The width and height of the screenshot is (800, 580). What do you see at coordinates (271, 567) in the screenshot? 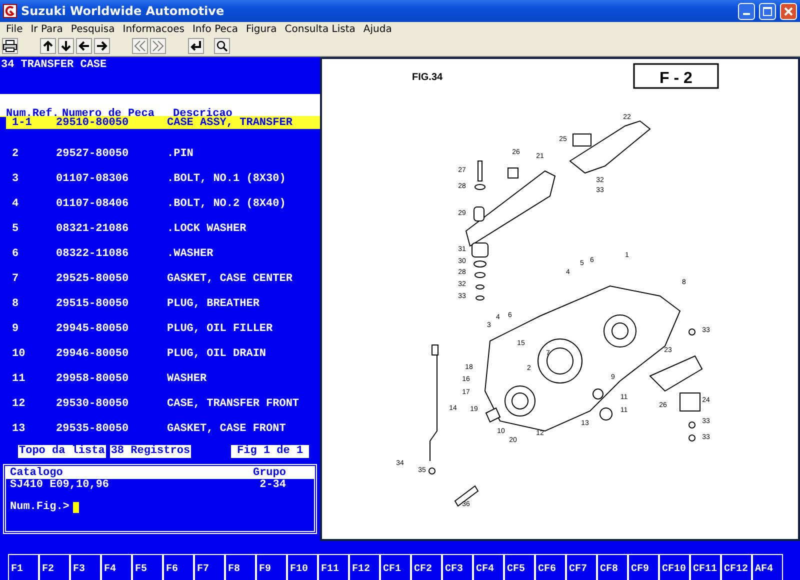
I see `function-key: F9` at bounding box center [271, 567].